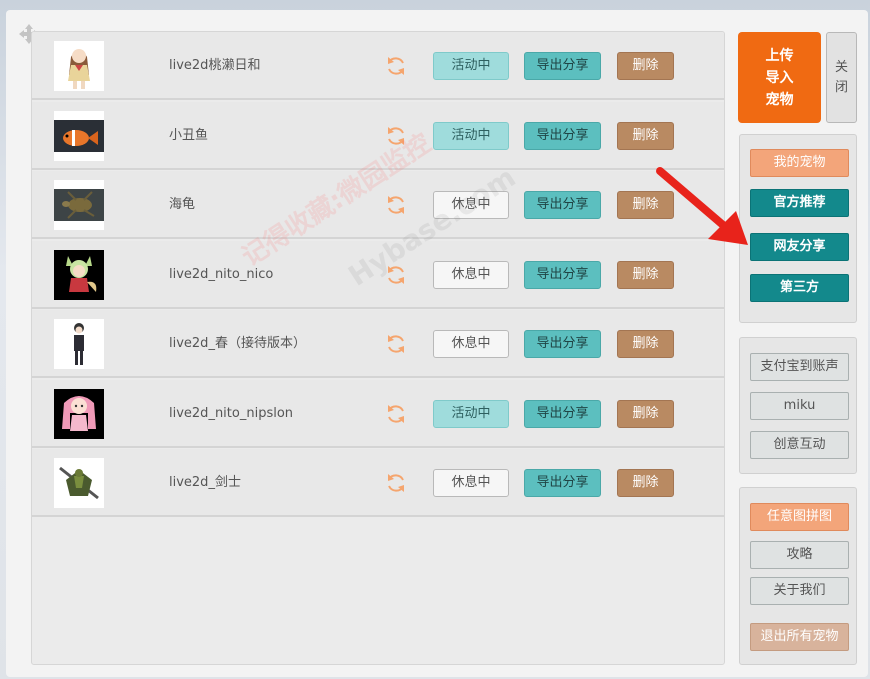 Image resolution: width=870 pixels, height=679 pixels. What do you see at coordinates (799, 163) in the screenshot?
I see `my-pets-button: 我的宠物` at bounding box center [799, 163].